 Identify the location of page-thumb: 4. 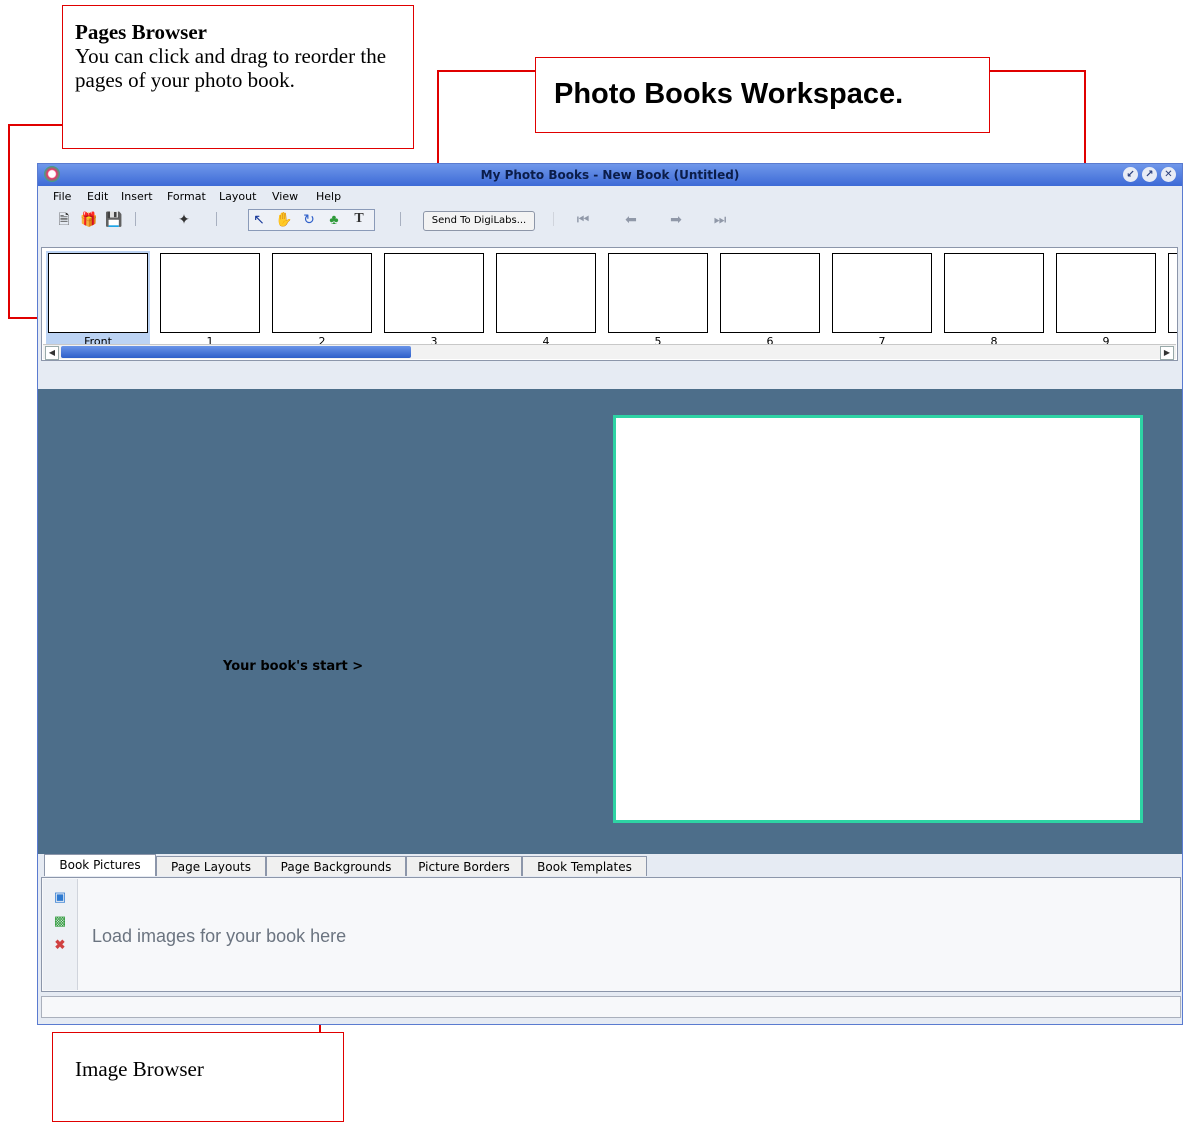
(546, 301).